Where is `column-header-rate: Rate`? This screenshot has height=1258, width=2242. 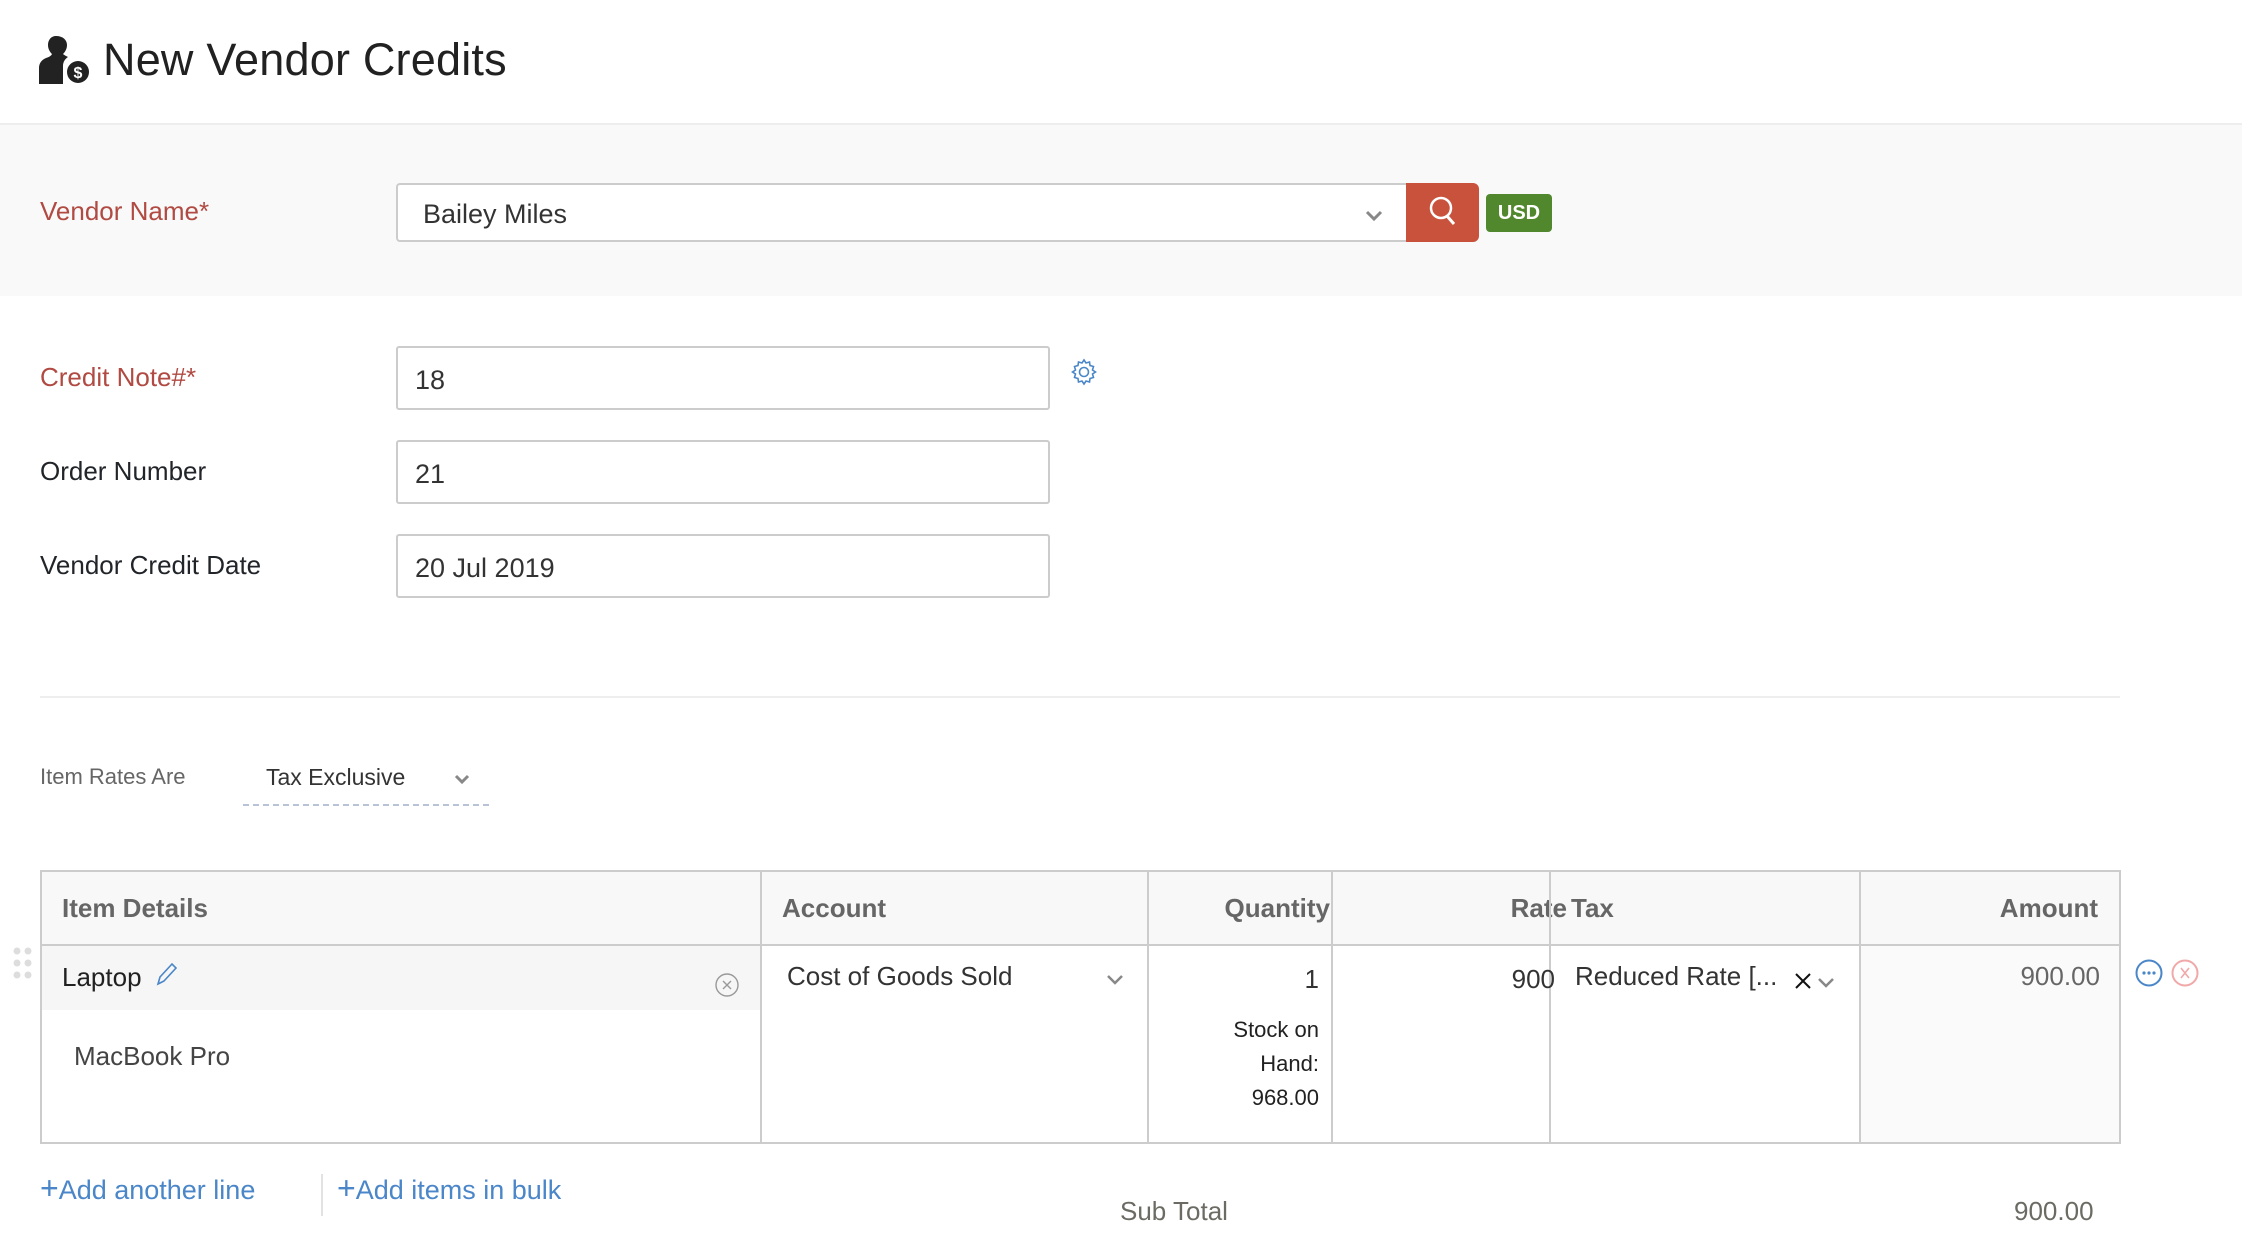 column-header-rate: Rate is located at coordinates (1538, 908).